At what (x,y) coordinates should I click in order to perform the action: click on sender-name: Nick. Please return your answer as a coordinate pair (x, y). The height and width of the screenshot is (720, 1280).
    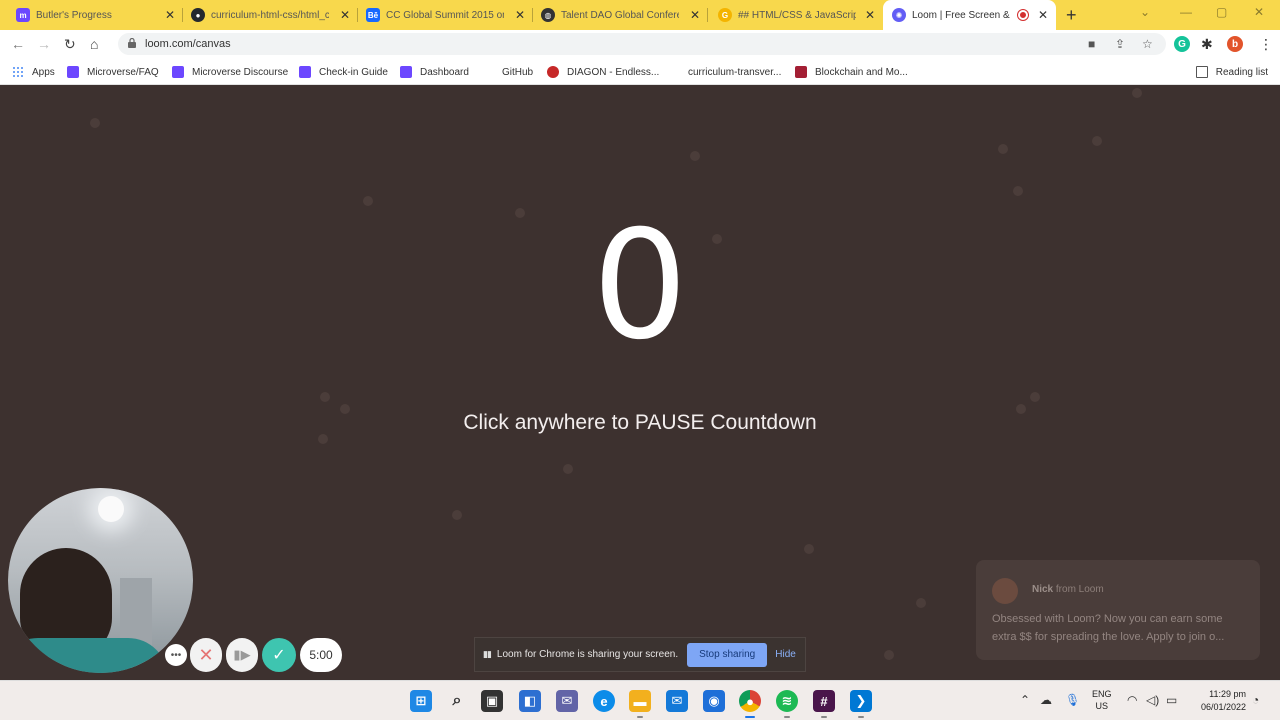
    Looking at the image, I should click on (1043, 589).